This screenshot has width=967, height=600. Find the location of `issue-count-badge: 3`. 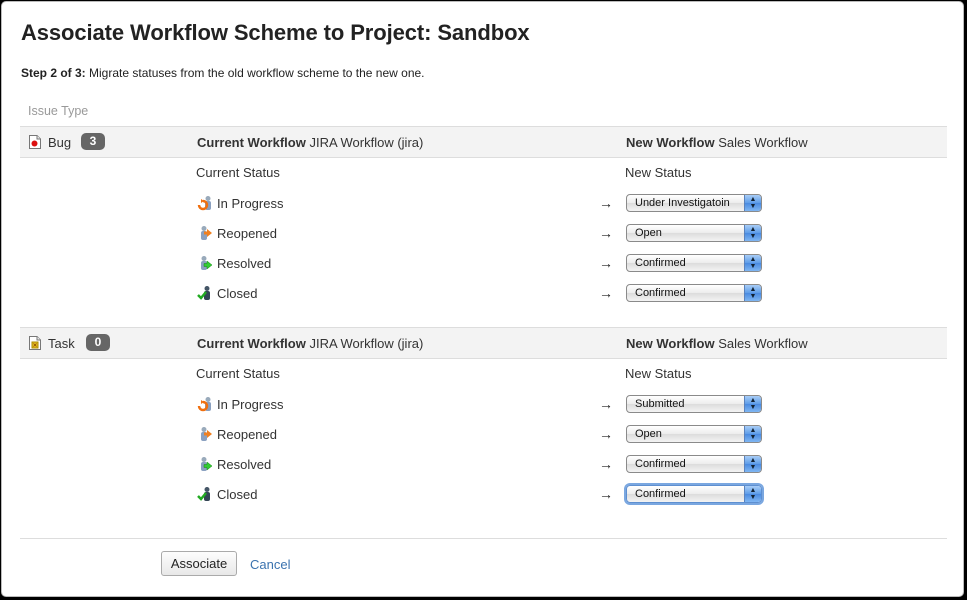

issue-count-badge: 3 is located at coordinates (93, 141).